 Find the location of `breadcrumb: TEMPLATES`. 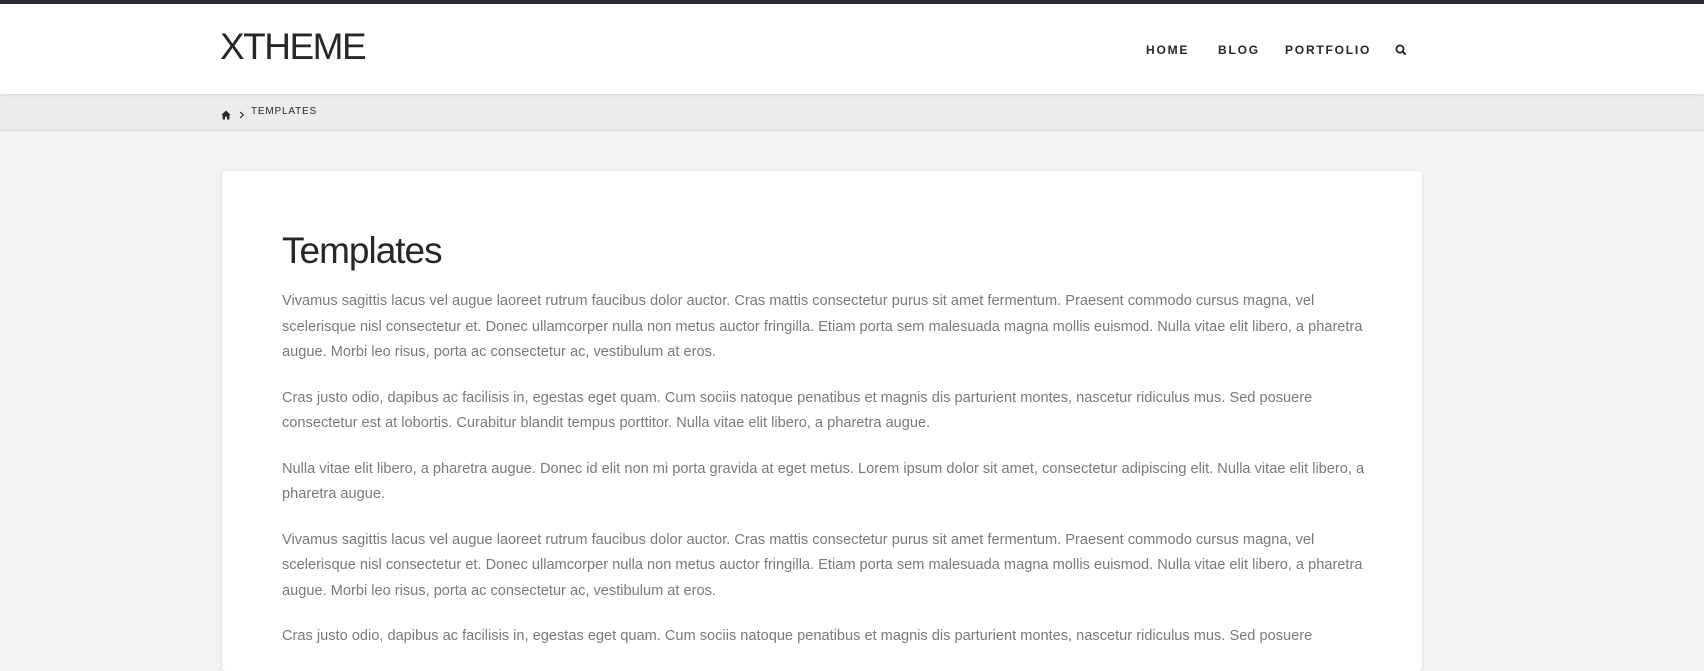

breadcrumb: TEMPLATES is located at coordinates (269, 112).